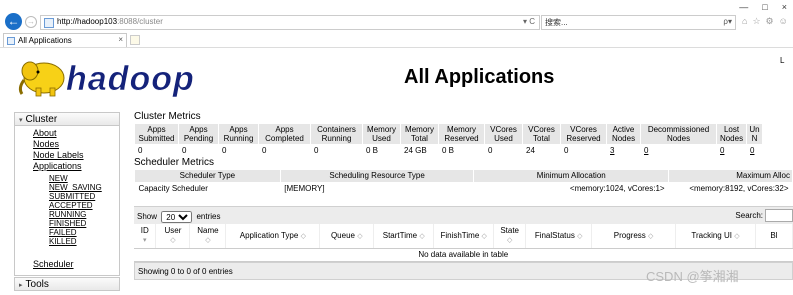 The width and height of the screenshot is (793, 295). I want to click on home-icon: ⌂, so click(744, 21).